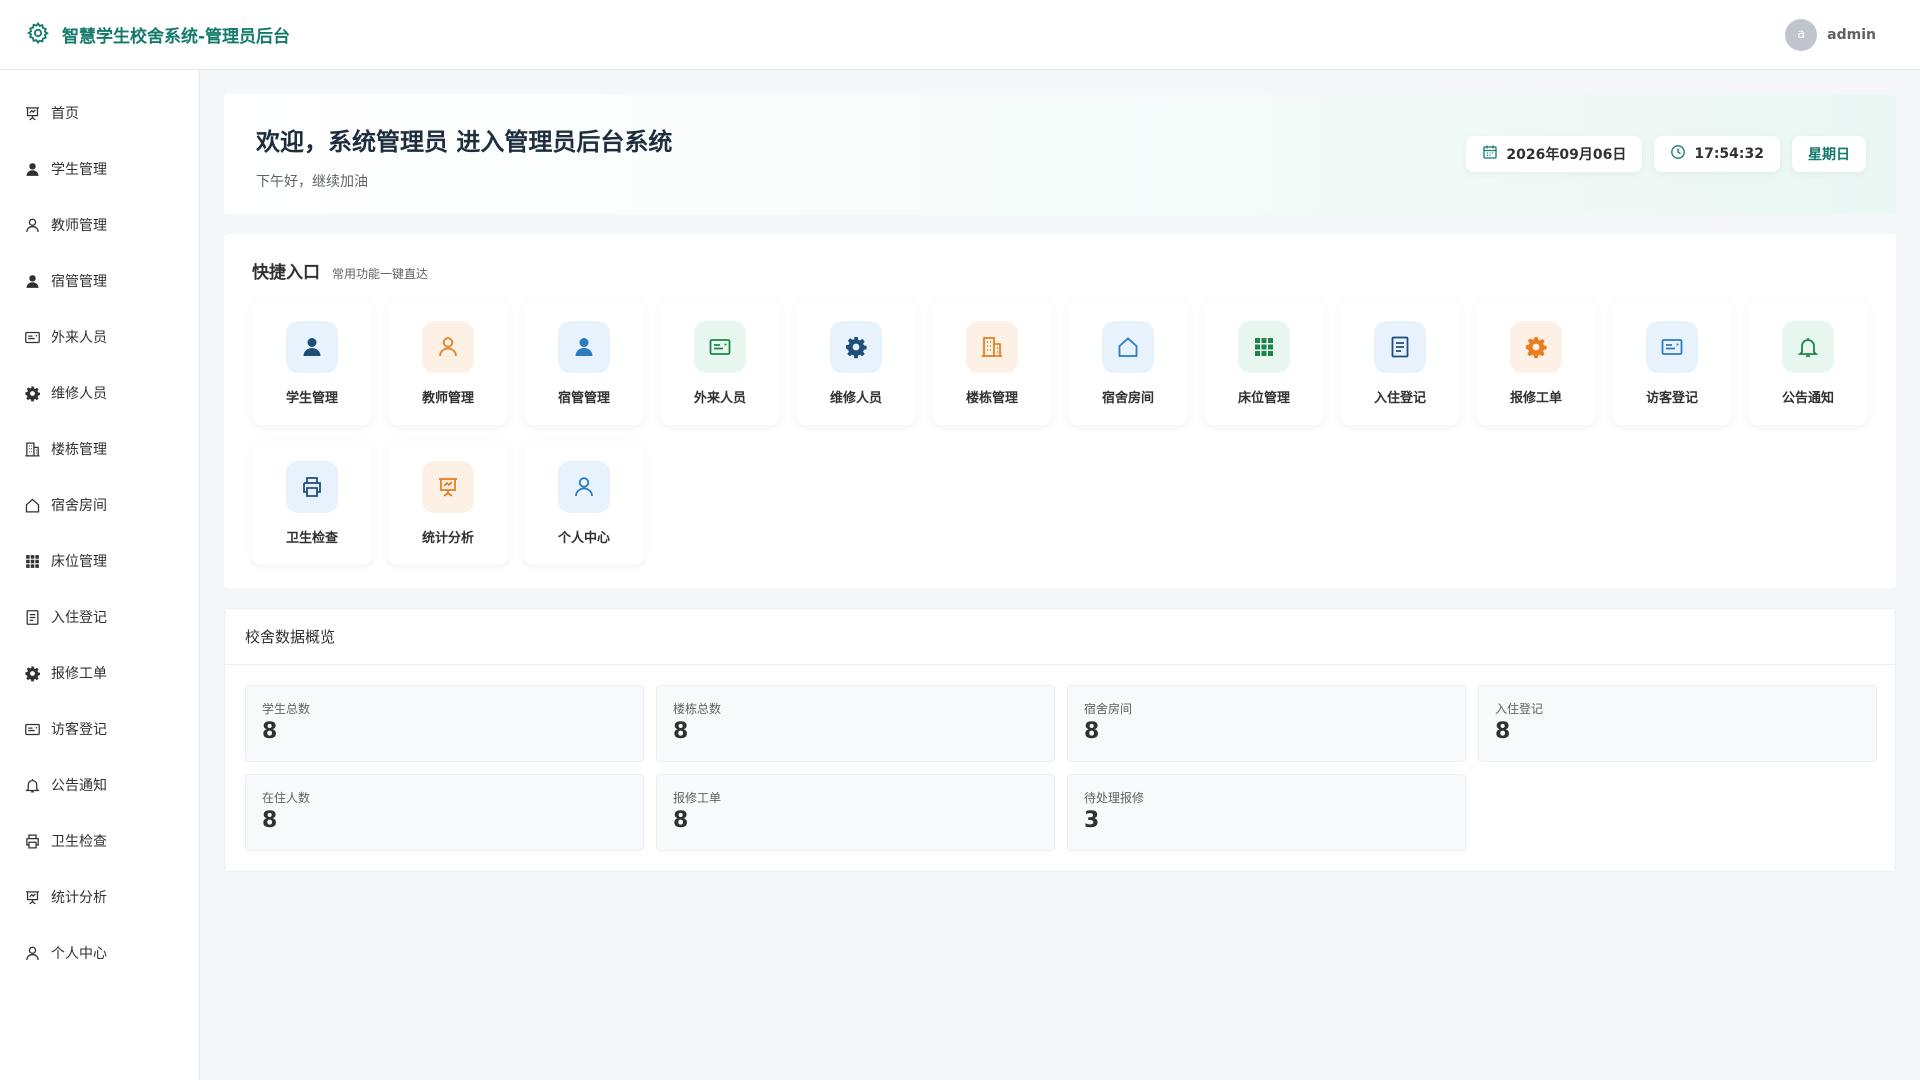 This screenshot has width=1920, height=1080. I want to click on sidebar-item-label: 教师管理, so click(79, 226).